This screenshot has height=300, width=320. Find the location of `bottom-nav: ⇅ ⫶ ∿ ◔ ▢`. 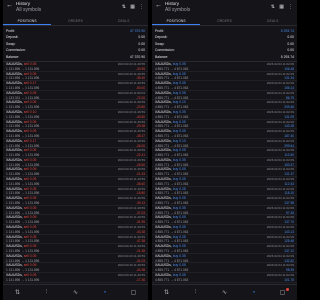

bottom-nav: ⇅ ⫶ ∿ ◔ ▢ is located at coordinates (224, 292).